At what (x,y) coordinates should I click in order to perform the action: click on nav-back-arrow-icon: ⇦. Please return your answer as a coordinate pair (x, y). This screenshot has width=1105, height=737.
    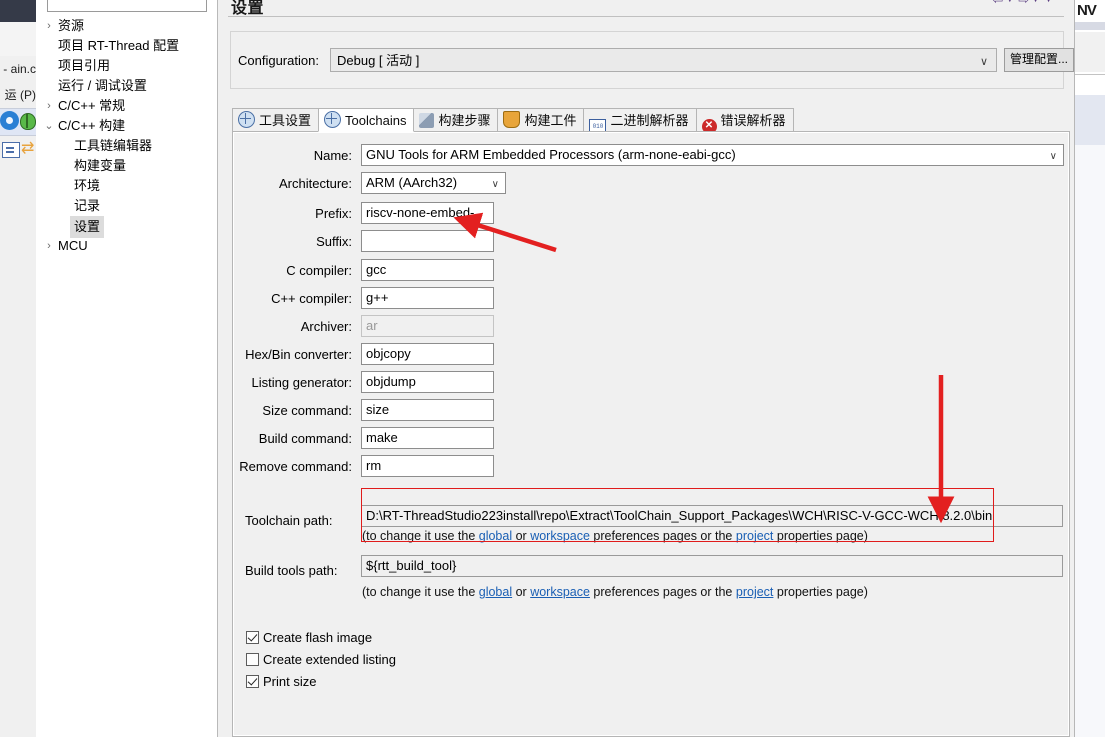
    Looking at the image, I should click on (997, 4).